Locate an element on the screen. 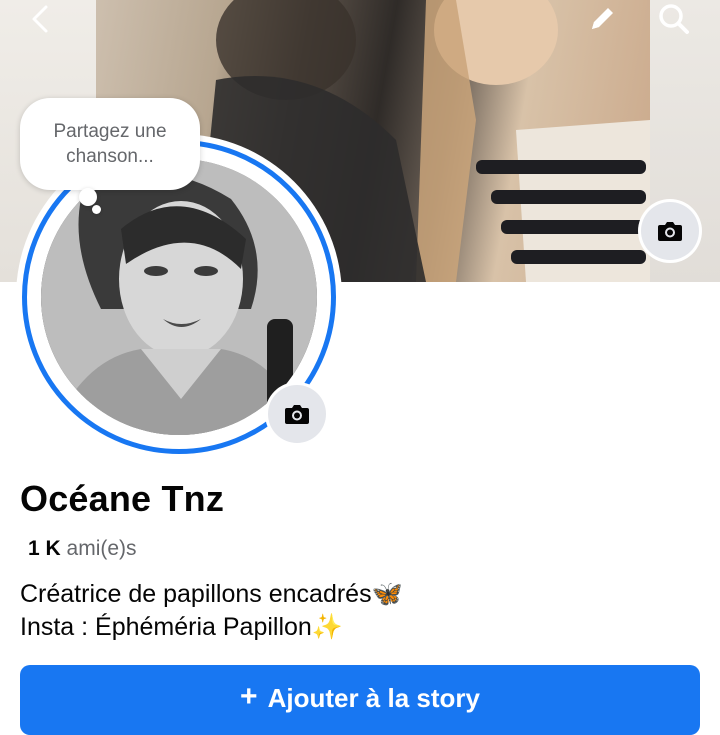  search-button is located at coordinates (674, 19).